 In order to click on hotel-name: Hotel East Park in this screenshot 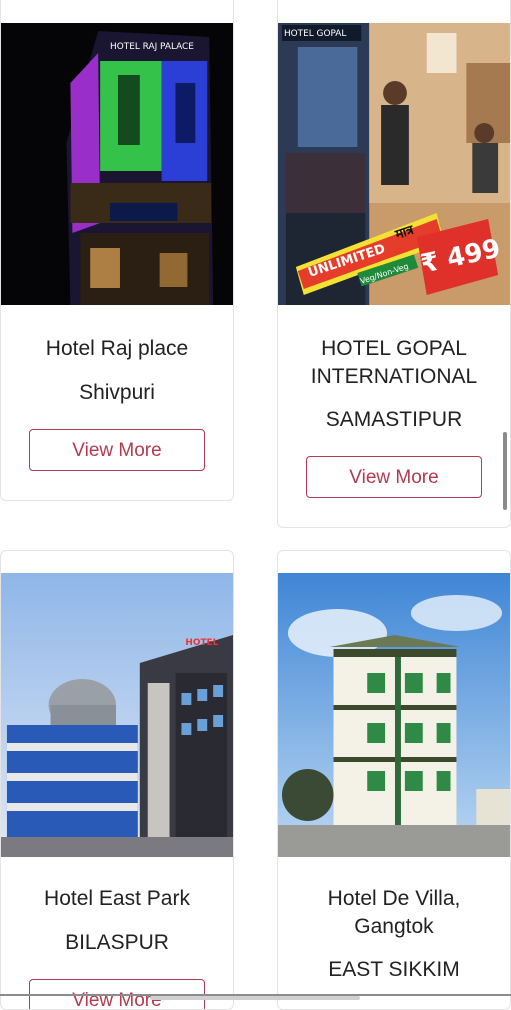, I will do `click(117, 898)`.